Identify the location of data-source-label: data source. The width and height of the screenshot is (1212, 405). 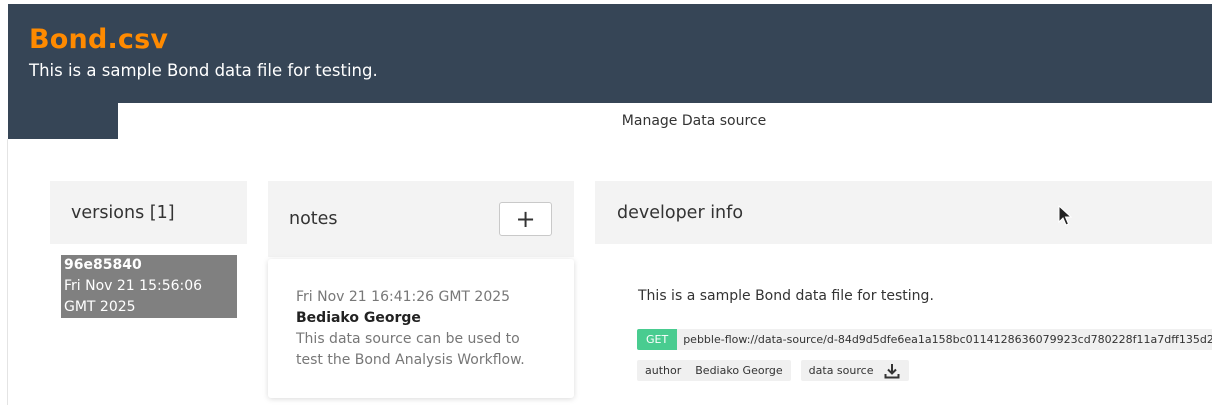
(841, 370).